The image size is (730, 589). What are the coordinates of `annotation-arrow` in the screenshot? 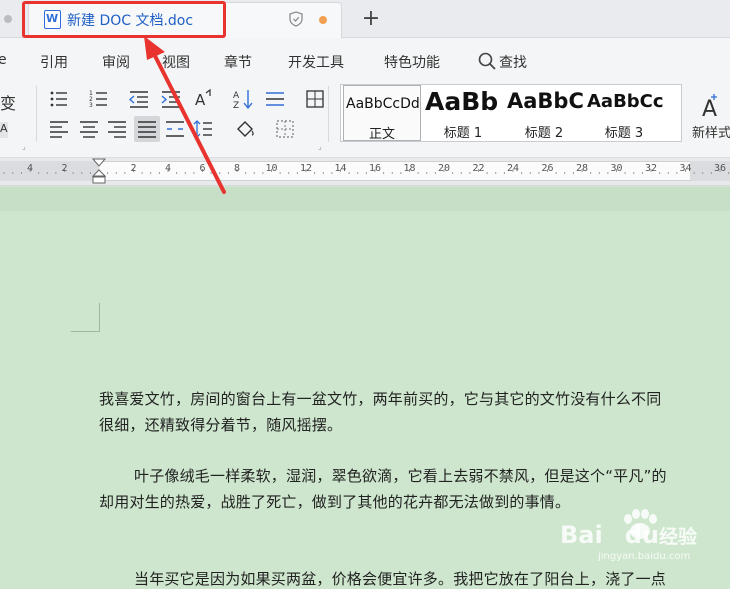 It's located at (185, 115).